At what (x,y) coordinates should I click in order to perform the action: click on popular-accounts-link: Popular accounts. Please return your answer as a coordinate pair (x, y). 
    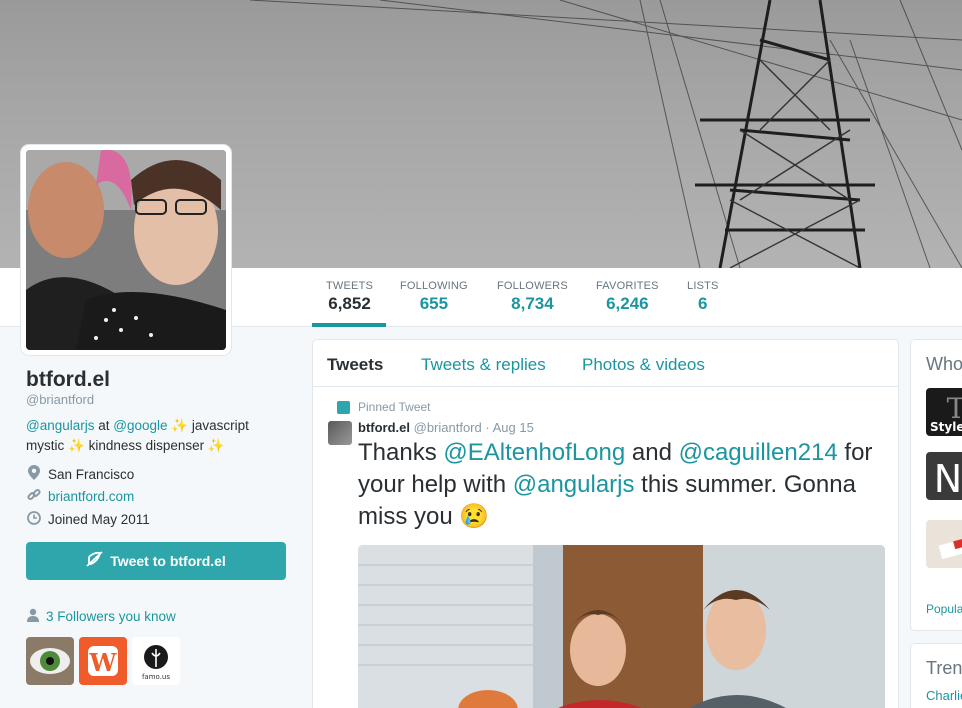
    Looking at the image, I should click on (944, 609).